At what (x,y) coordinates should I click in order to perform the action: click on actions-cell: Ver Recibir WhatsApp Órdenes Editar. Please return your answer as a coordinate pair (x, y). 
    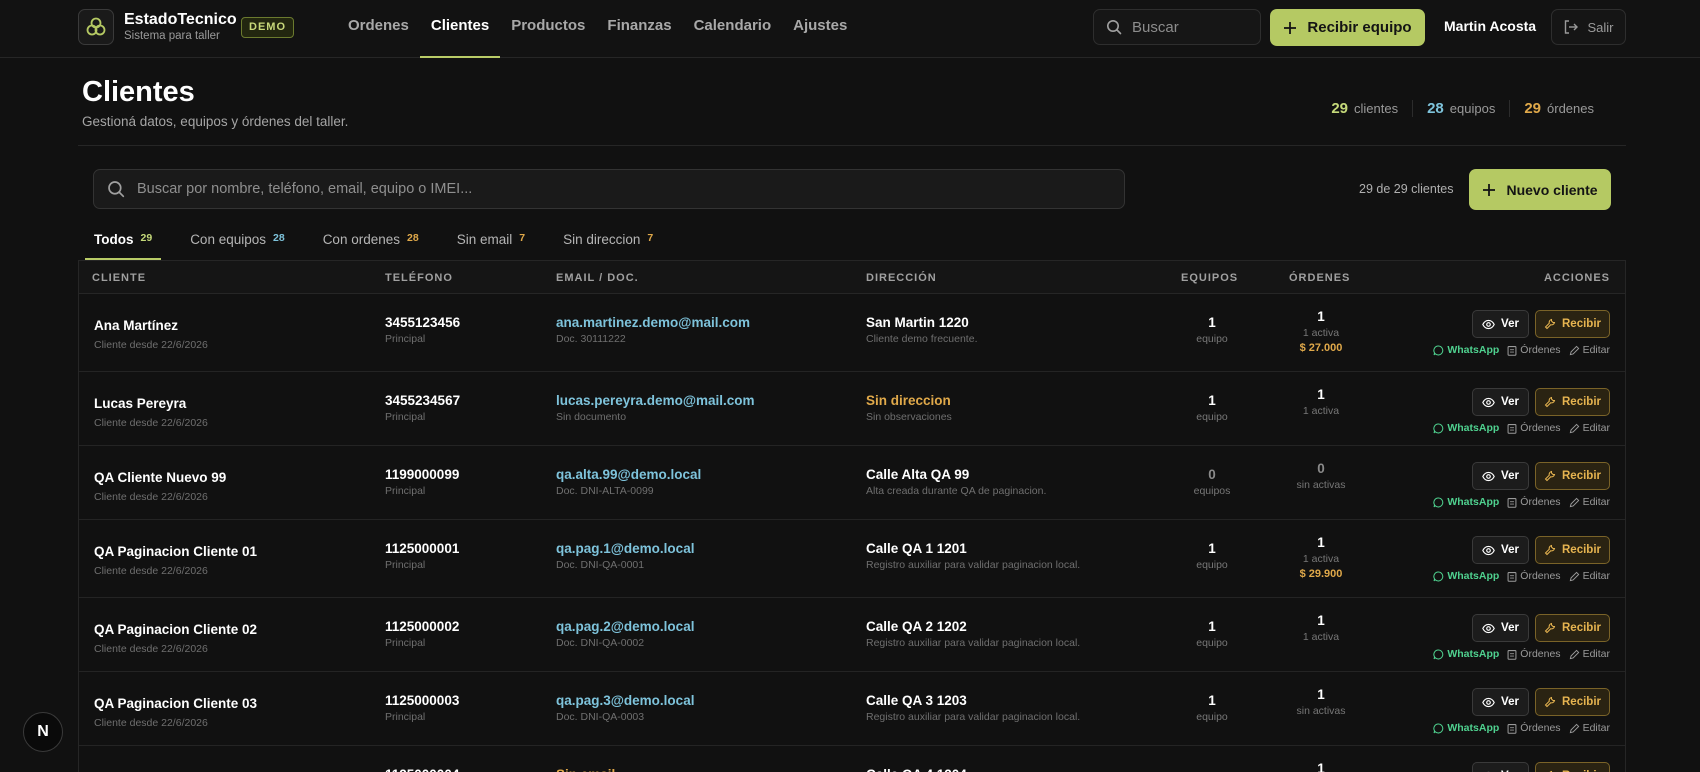
    Looking at the image, I should click on (1480, 411).